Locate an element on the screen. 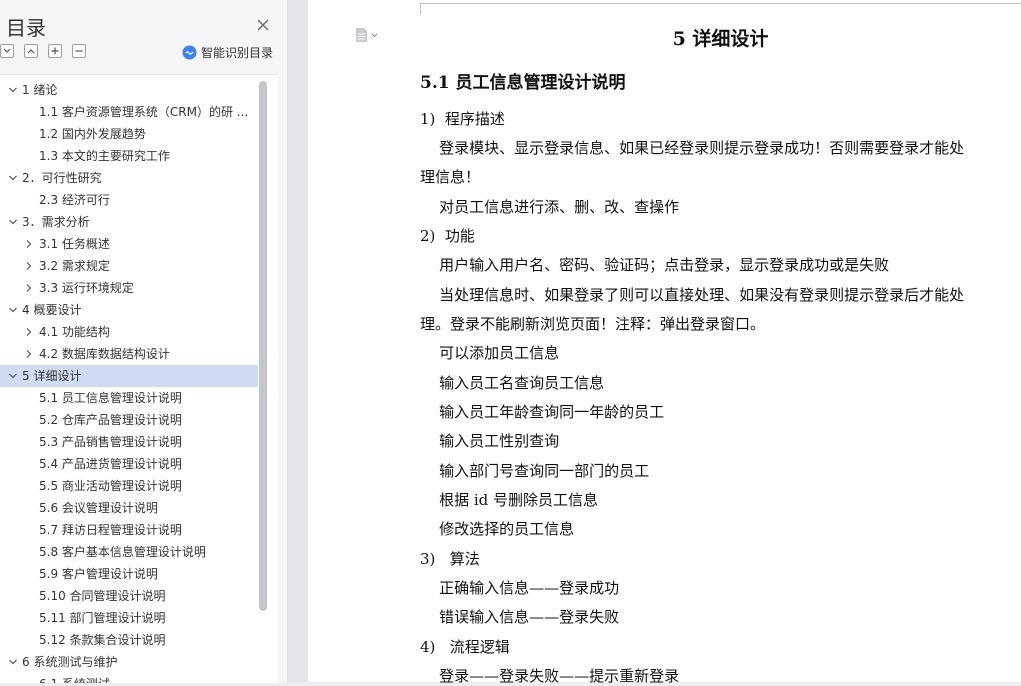 This screenshot has width=1021, height=686. add-heading-button is located at coordinates (55, 51).